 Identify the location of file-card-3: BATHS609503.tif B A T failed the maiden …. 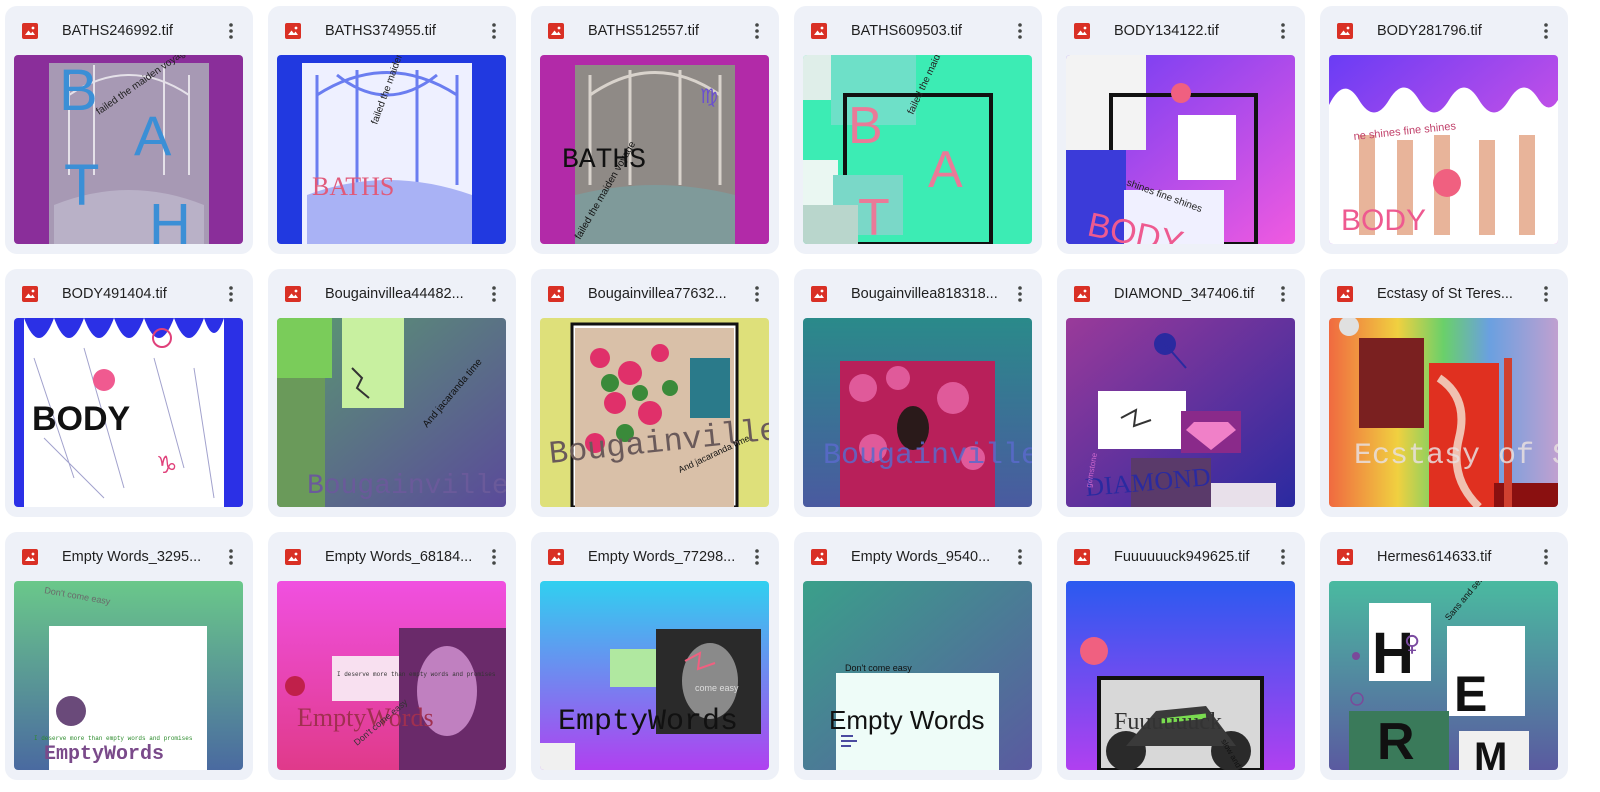
(918, 130).